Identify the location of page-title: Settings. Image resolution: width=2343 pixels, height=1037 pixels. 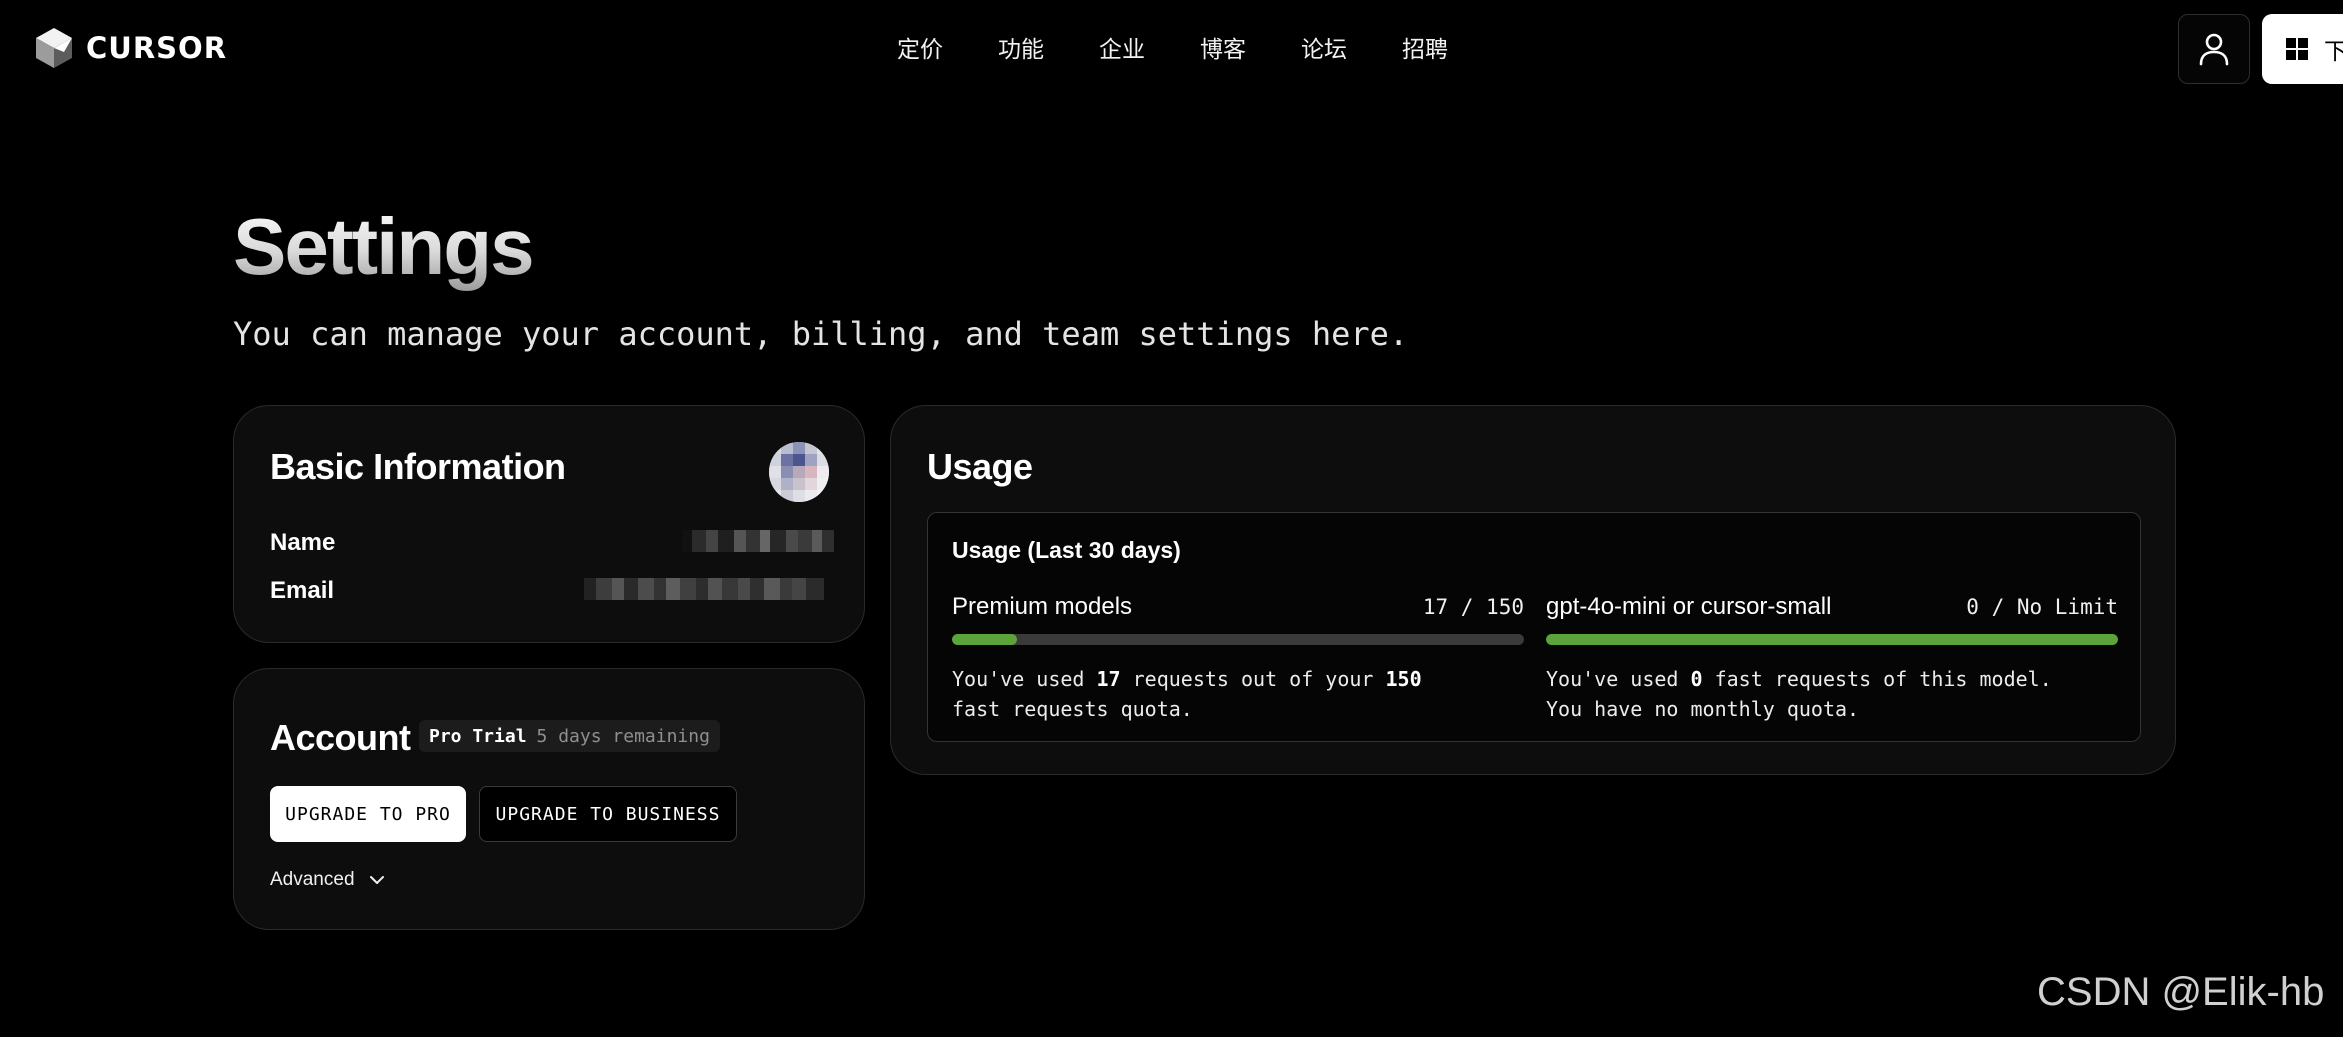
(384, 246).